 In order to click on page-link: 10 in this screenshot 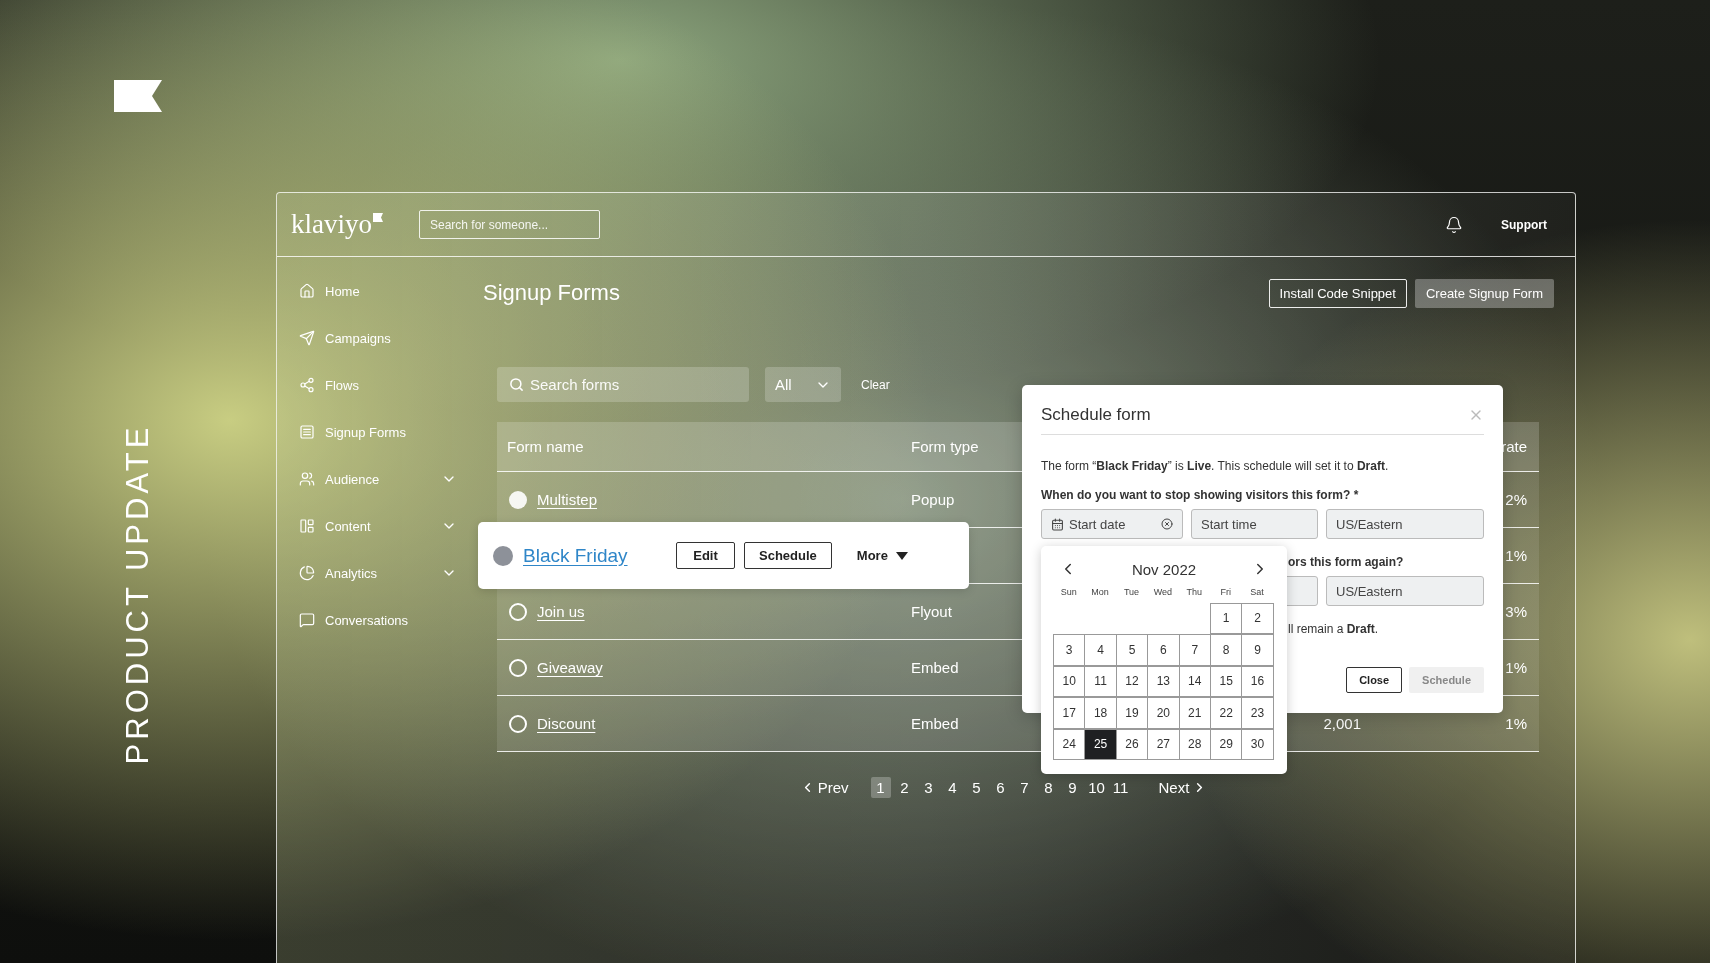, I will do `click(1096, 787)`.